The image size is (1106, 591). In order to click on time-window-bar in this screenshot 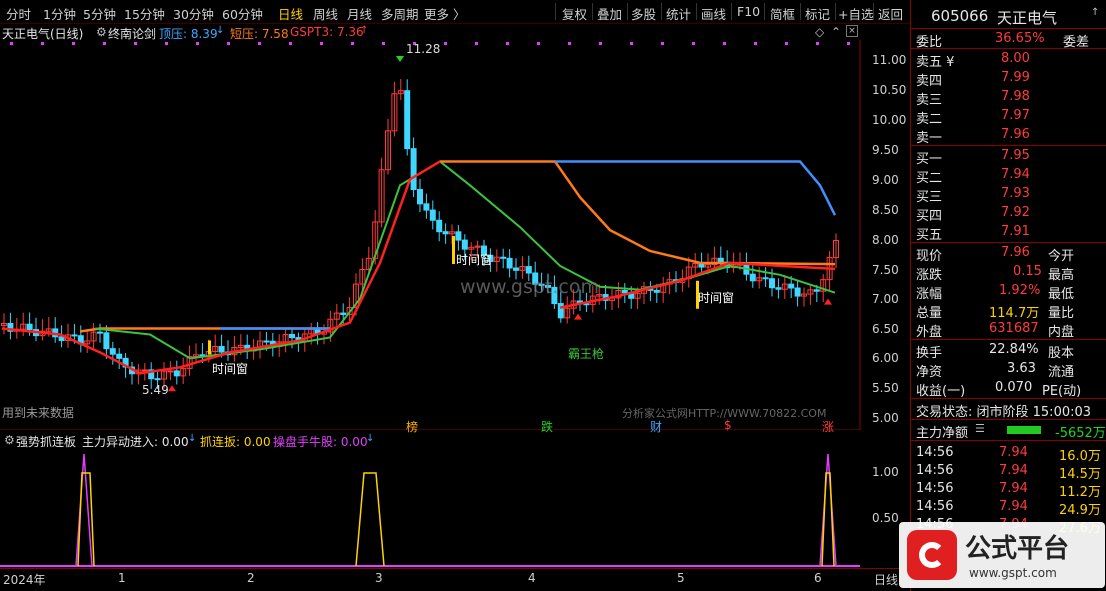, I will do `click(209, 347)`.